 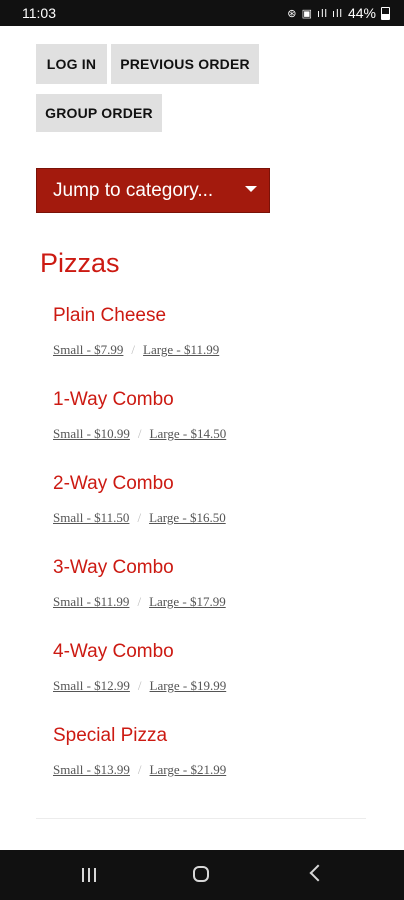 What do you see at coordinates (89, 875) in the screenshot?
I see `recents-icon` at bounding box center [89, 875].